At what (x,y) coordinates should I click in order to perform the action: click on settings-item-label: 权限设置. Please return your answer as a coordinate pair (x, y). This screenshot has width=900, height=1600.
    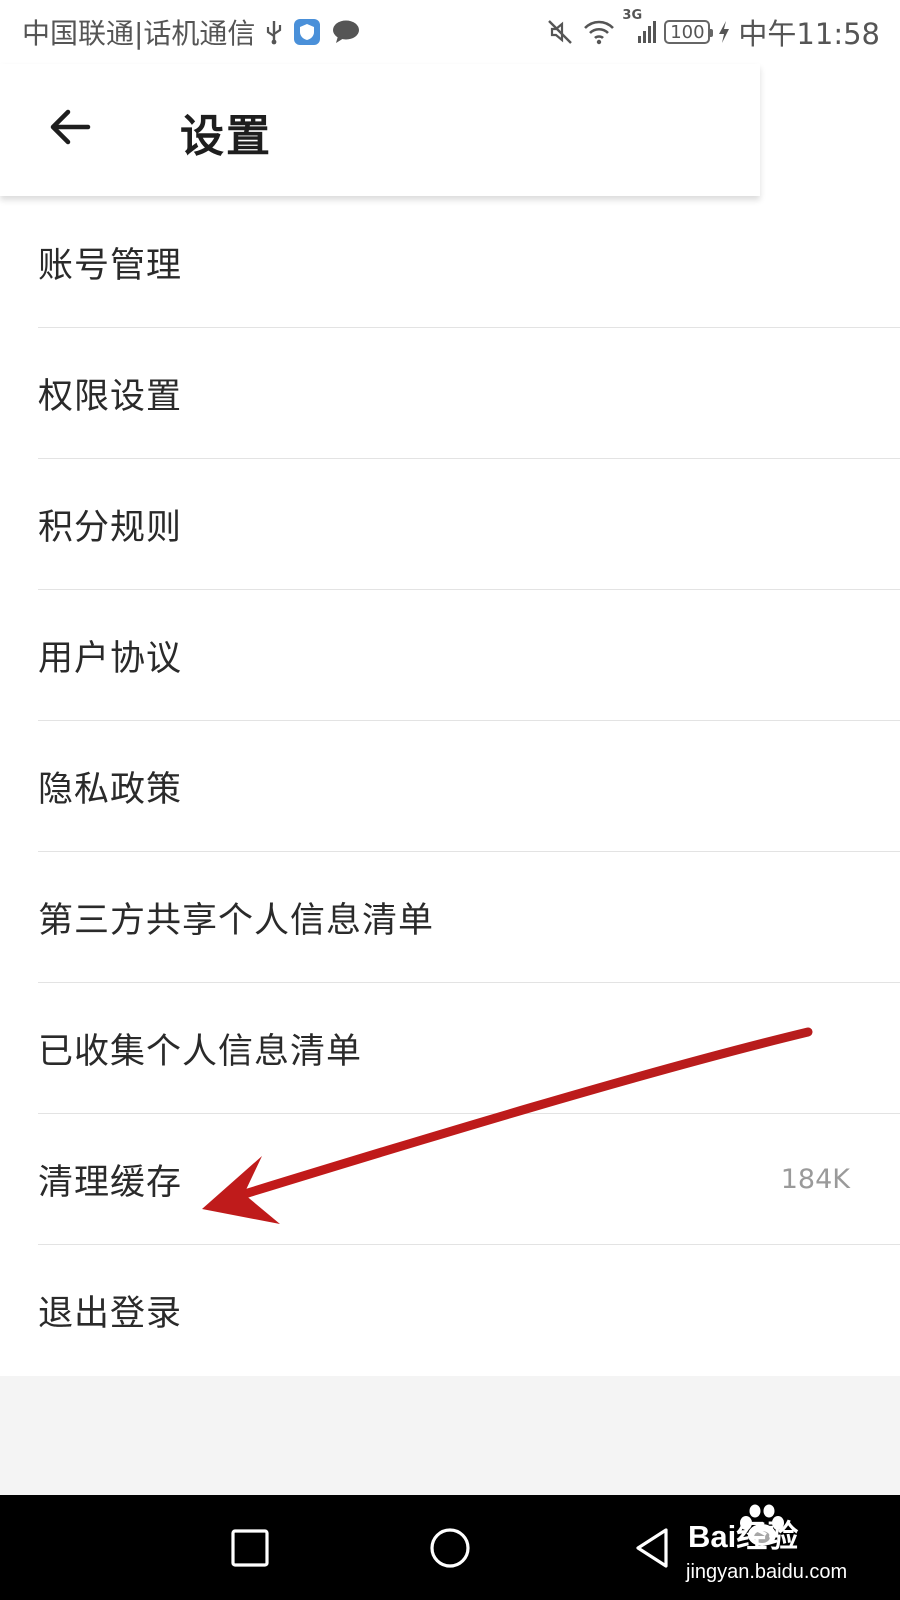
    Looking at the image, I should click on (110, 397).